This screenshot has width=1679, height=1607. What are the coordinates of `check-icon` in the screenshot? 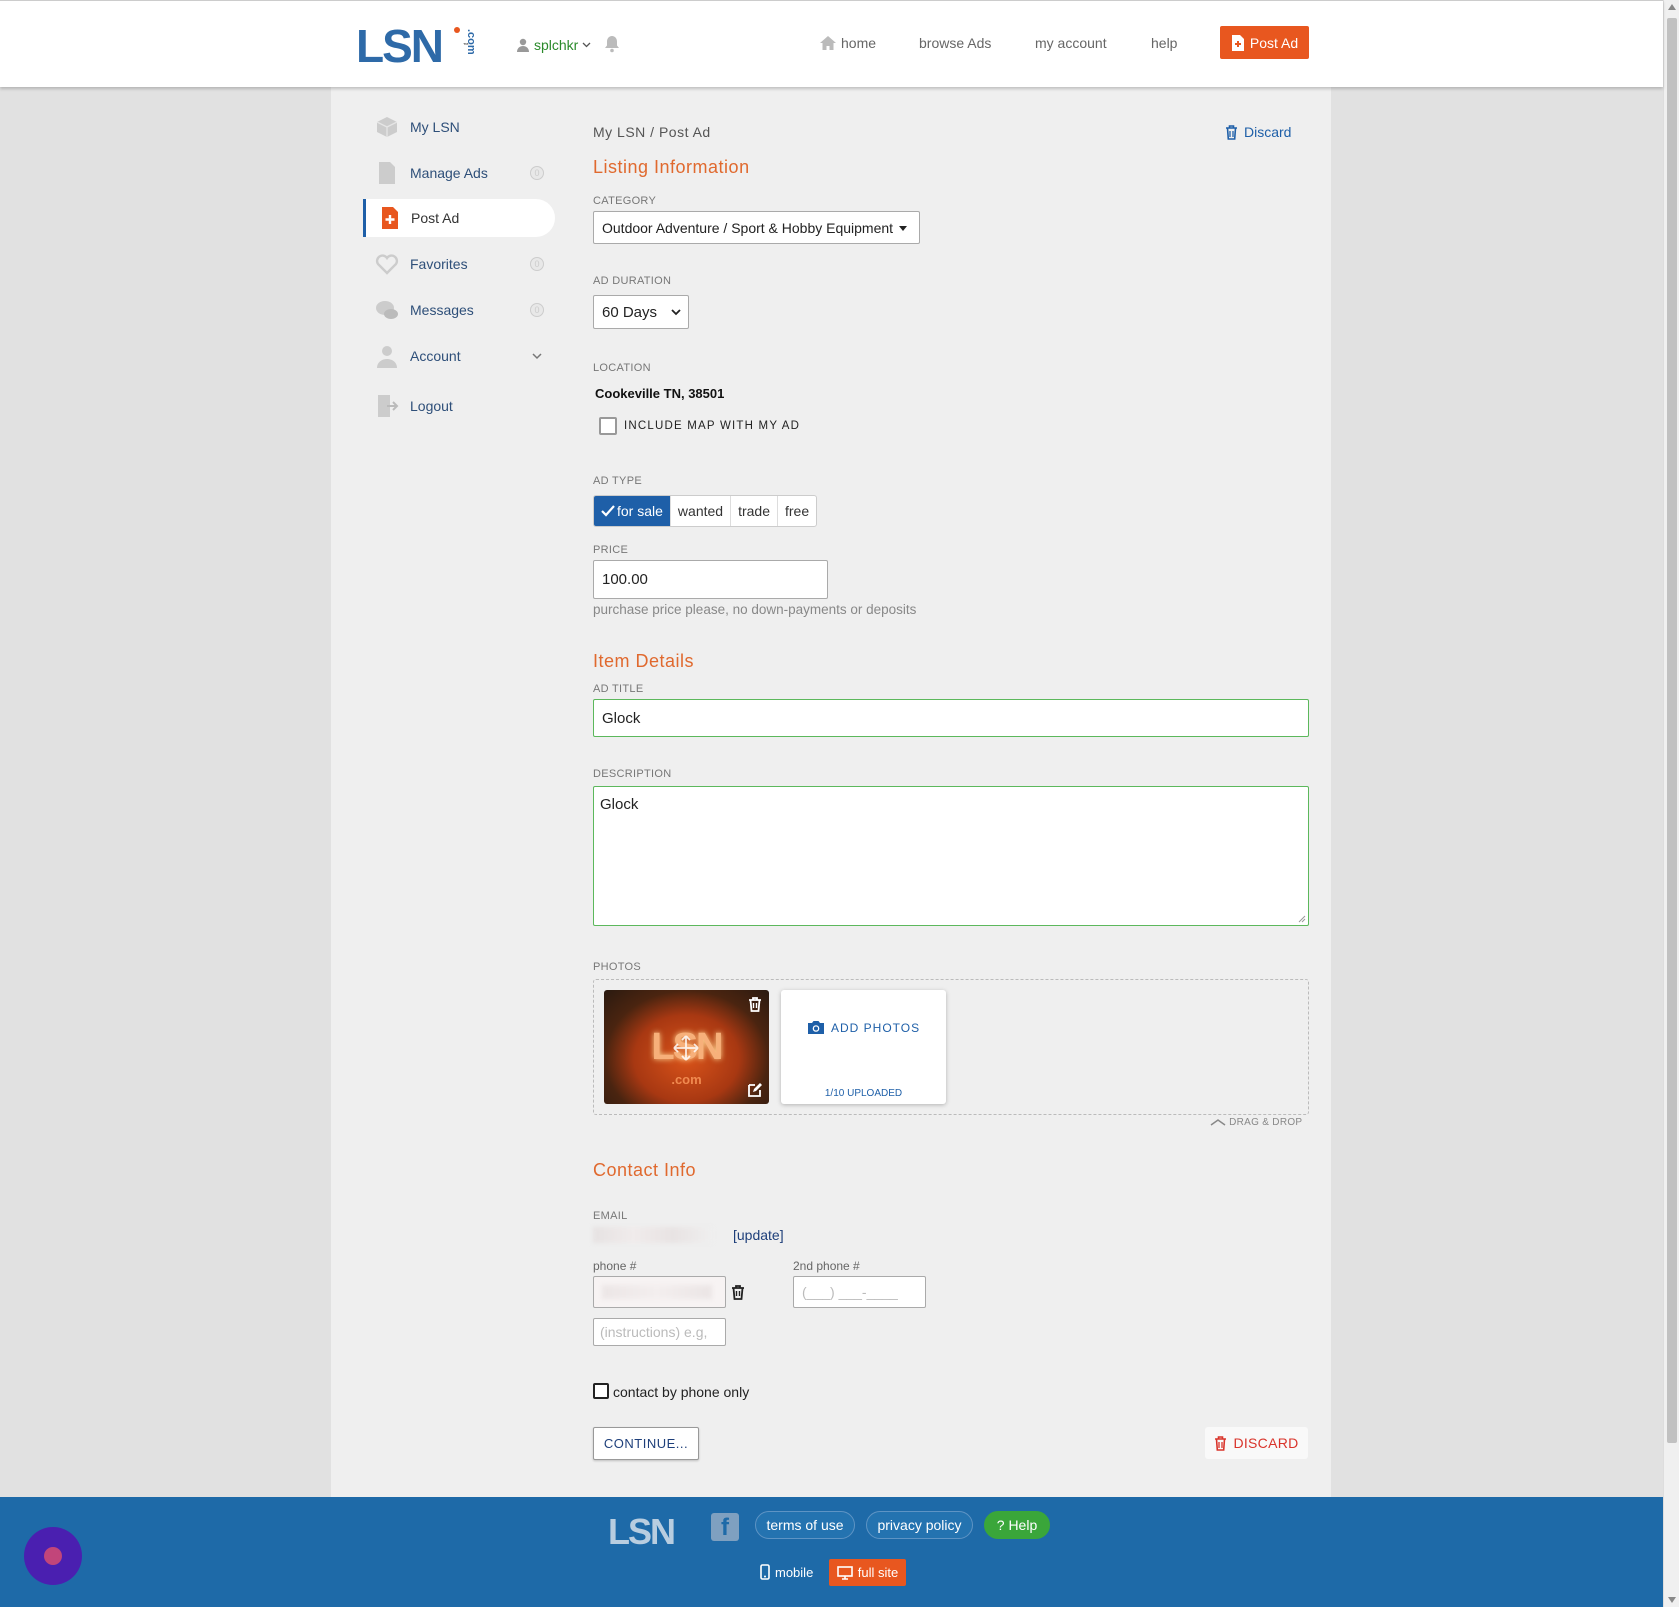 It's located at (608, 511).